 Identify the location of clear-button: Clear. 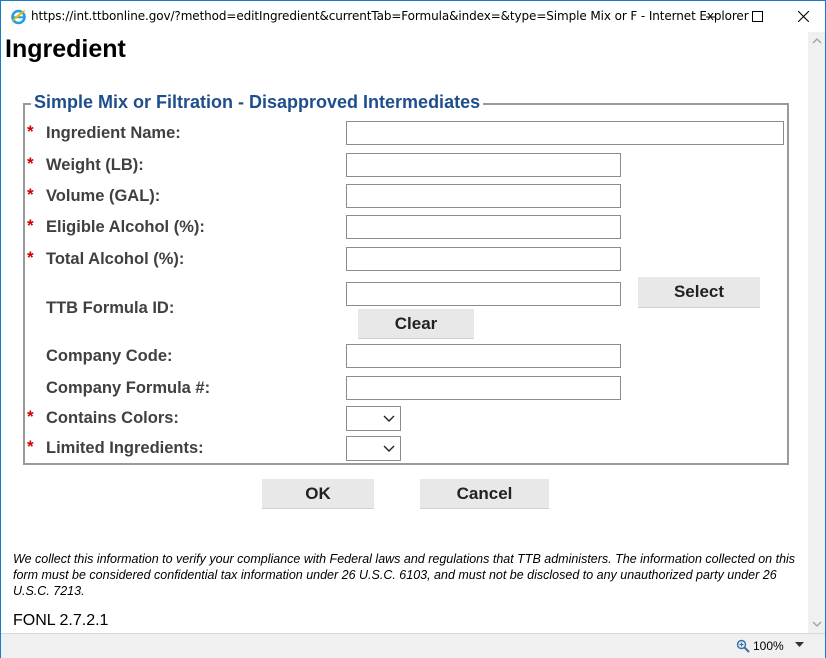
(416, 324).